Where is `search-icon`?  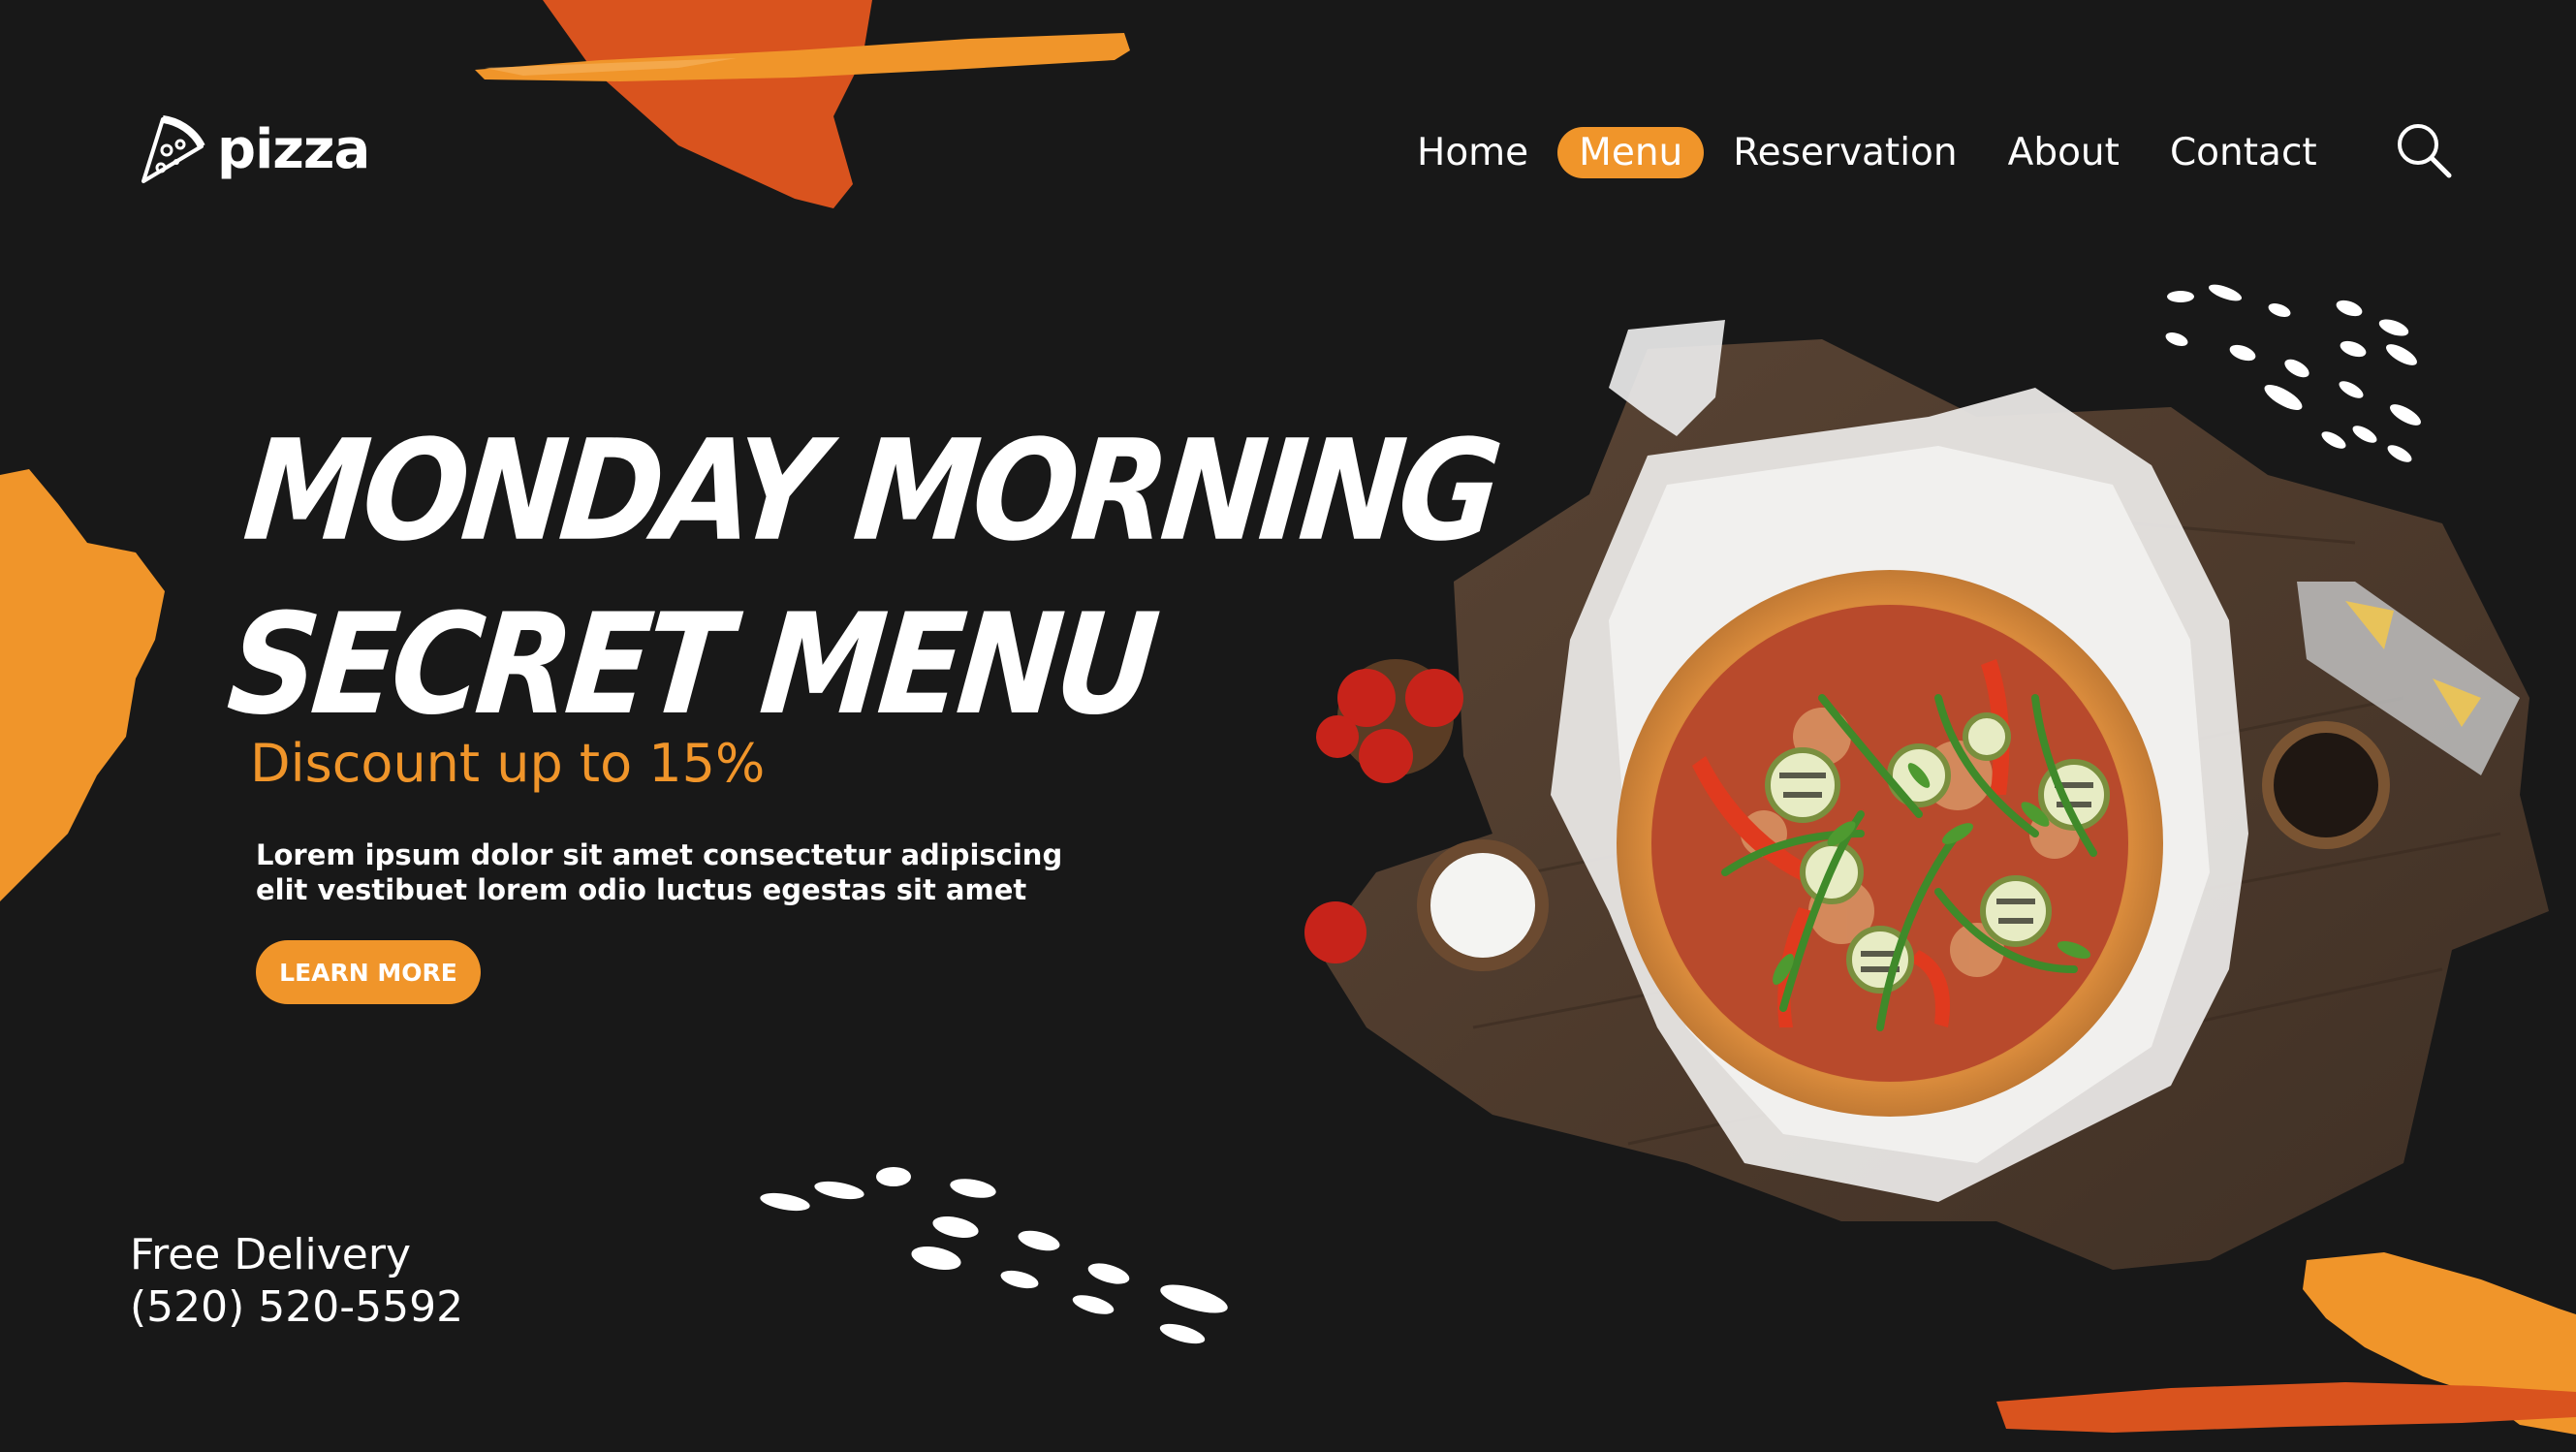
search-icon is located at coordinates (2425, 151).